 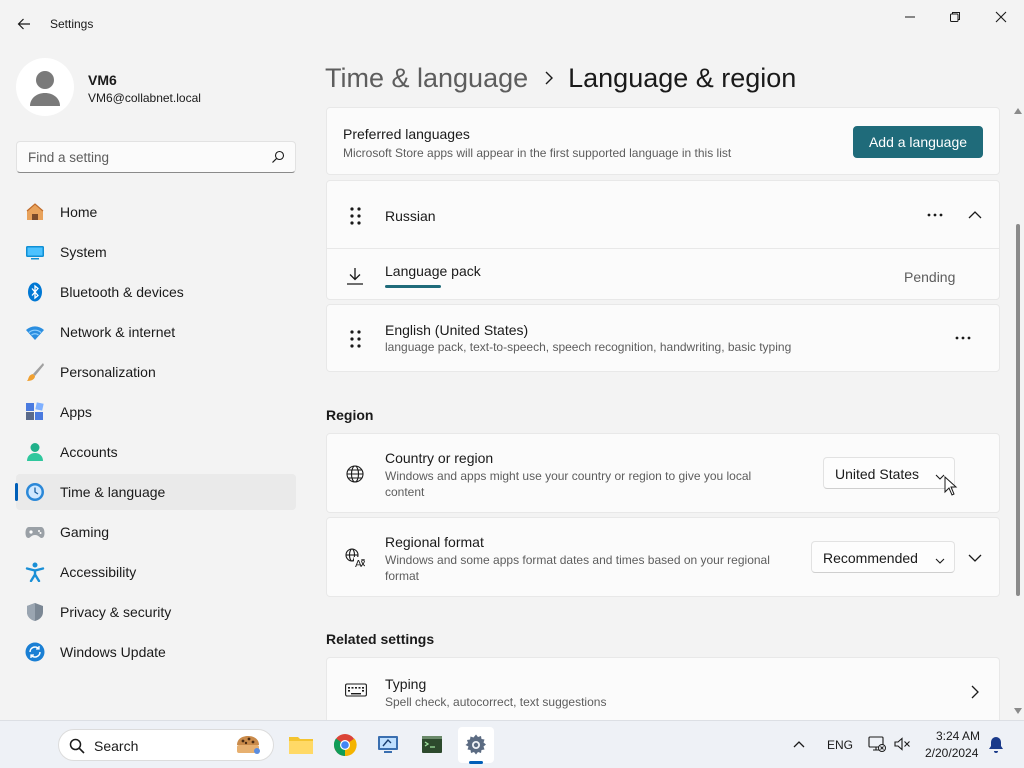 I want to click on taskbar-chrome, so click(x=345, y=745).